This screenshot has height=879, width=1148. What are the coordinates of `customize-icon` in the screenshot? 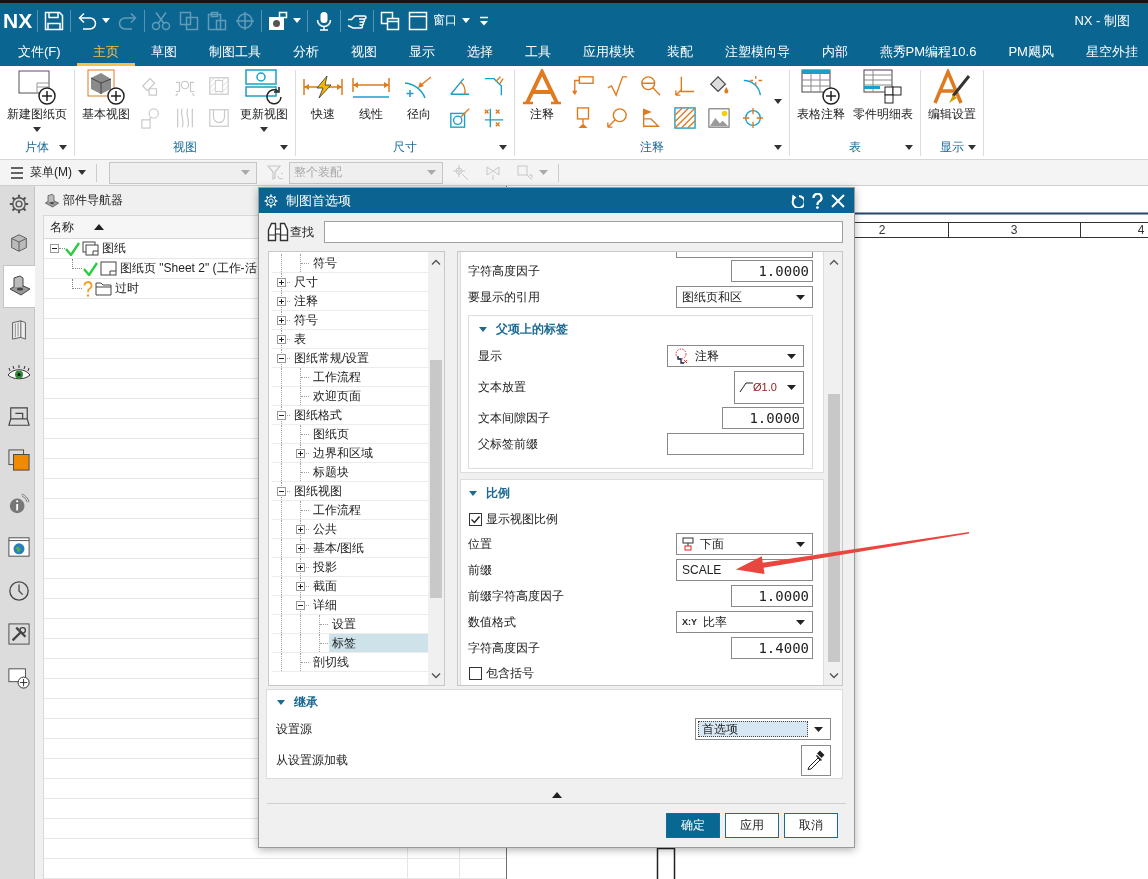 It's located at (484, 20).